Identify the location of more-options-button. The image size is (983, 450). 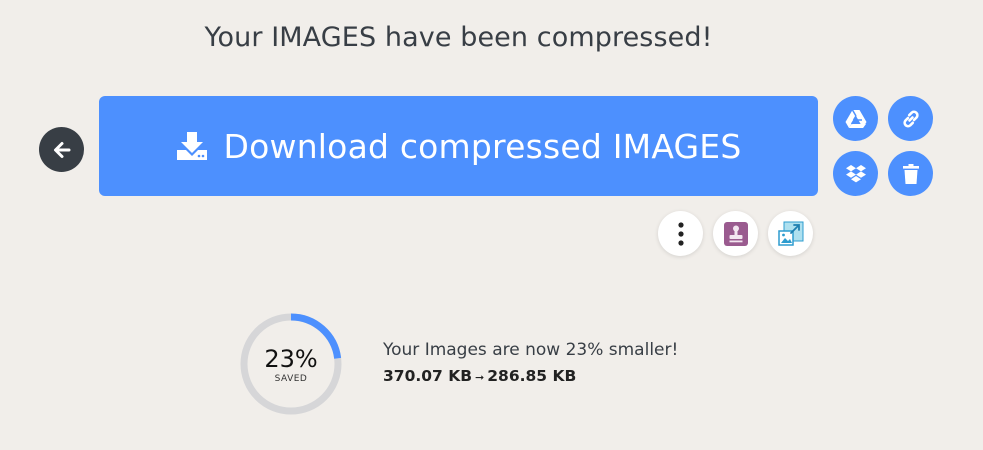
(680, 233).